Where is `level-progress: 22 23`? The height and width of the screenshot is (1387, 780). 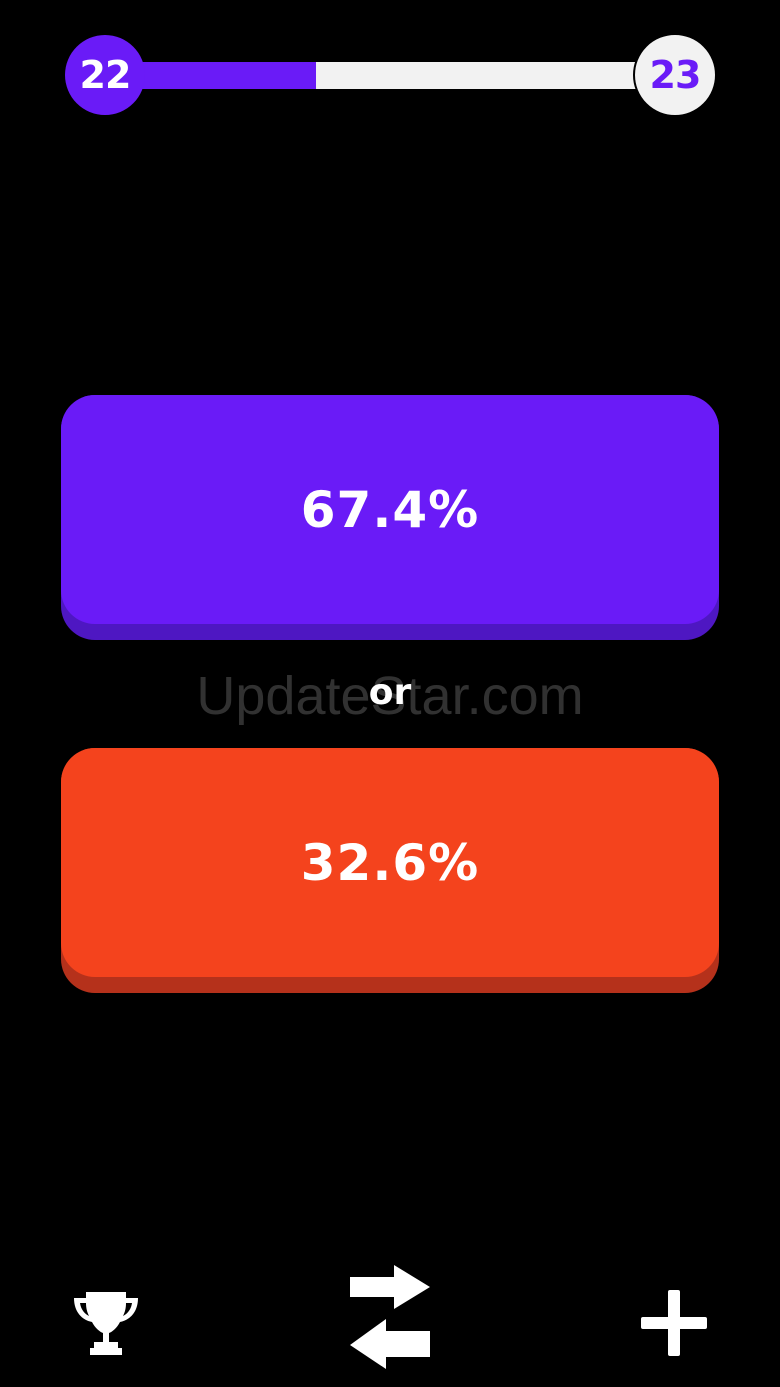 level-progress: 22 23 is located at coordinates (391, 75).